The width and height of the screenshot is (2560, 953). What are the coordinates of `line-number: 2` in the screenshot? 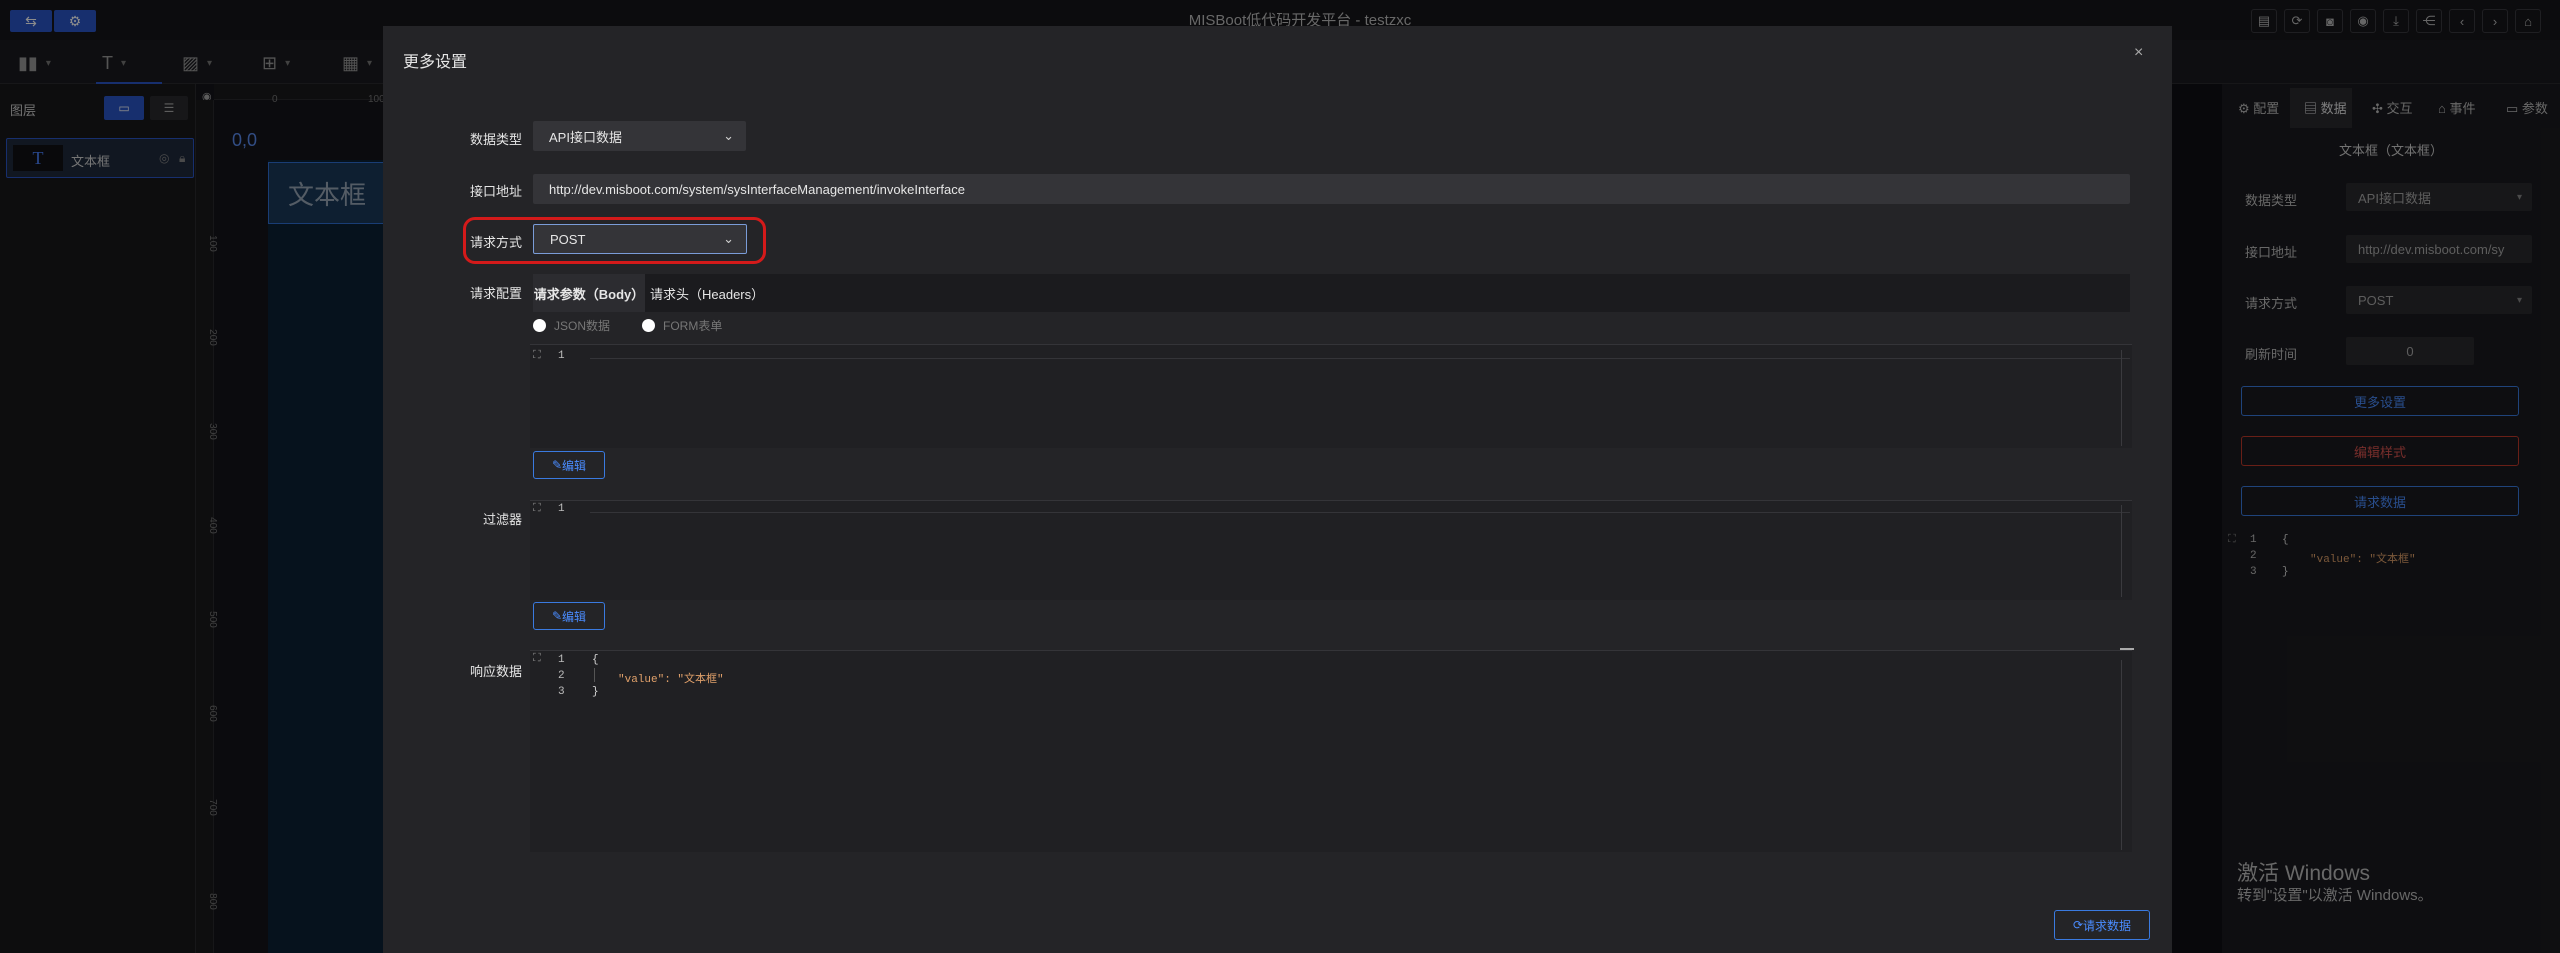 It's located at (561, 676).